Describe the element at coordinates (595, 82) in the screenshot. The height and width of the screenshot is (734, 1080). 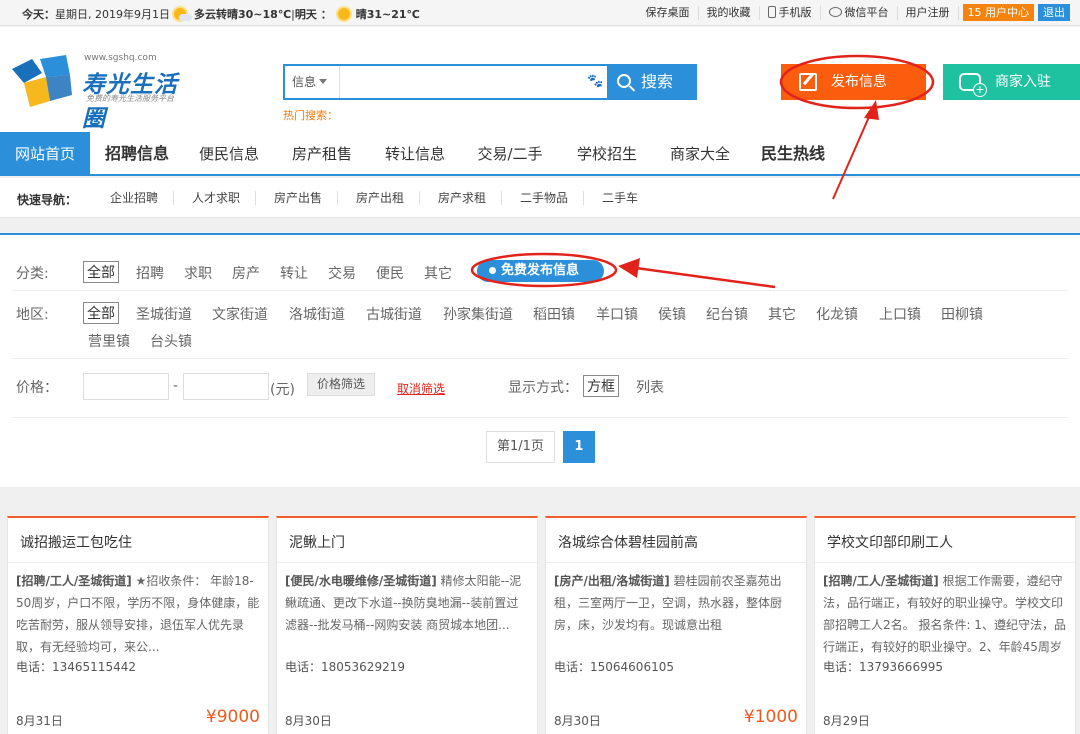
I see `paw-icon: 🐾` at that location.